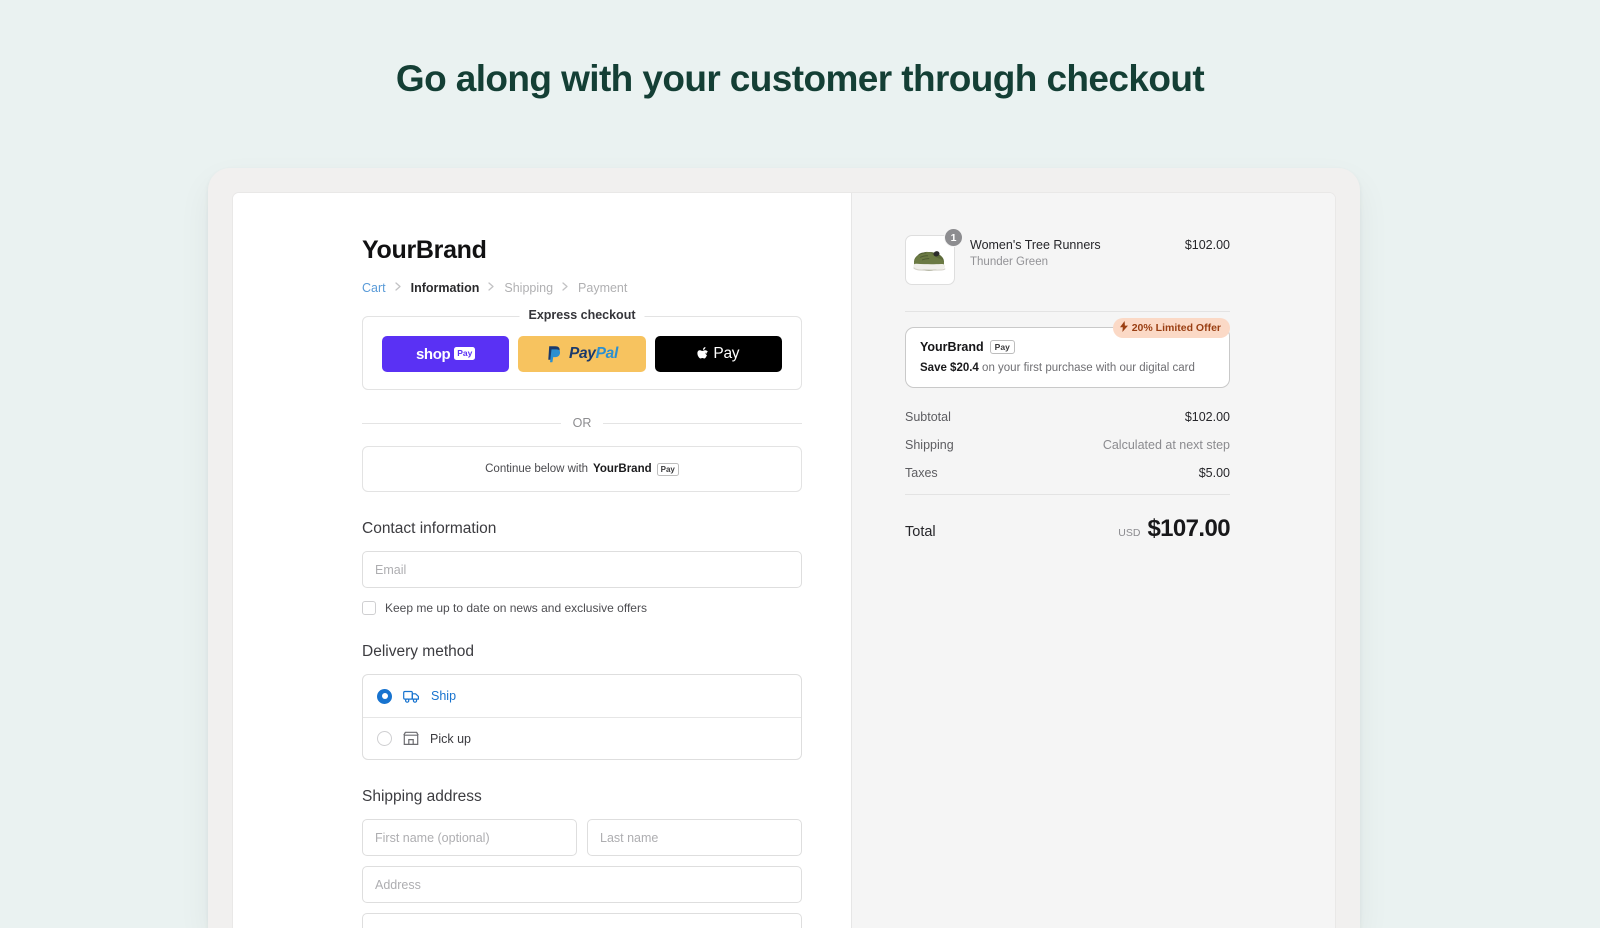 This screenshot has width=1600, height=928. Describe the element at coordinates (602, 288) in the screenshot. I see `breadcrumb-item-payment: Payment` at that location.